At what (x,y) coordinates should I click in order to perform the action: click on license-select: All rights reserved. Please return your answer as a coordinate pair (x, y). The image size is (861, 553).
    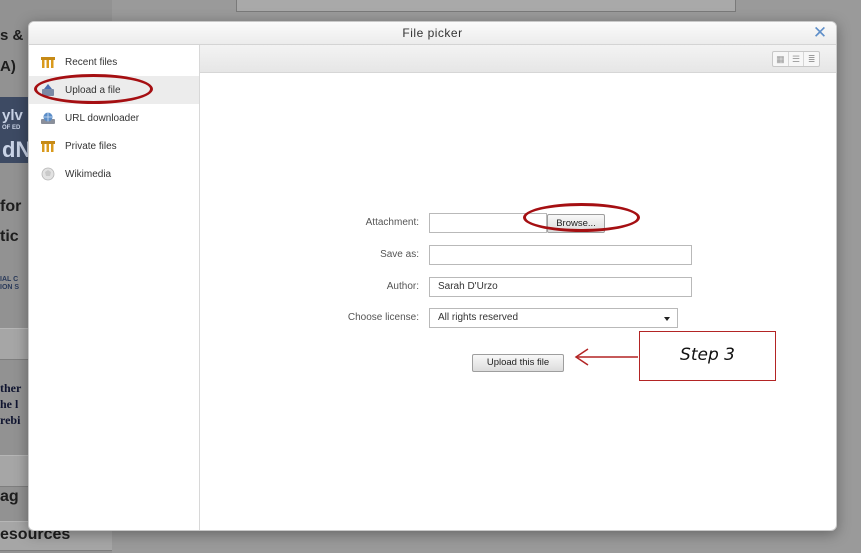
    Looking at the image, I should click on (553, 318).